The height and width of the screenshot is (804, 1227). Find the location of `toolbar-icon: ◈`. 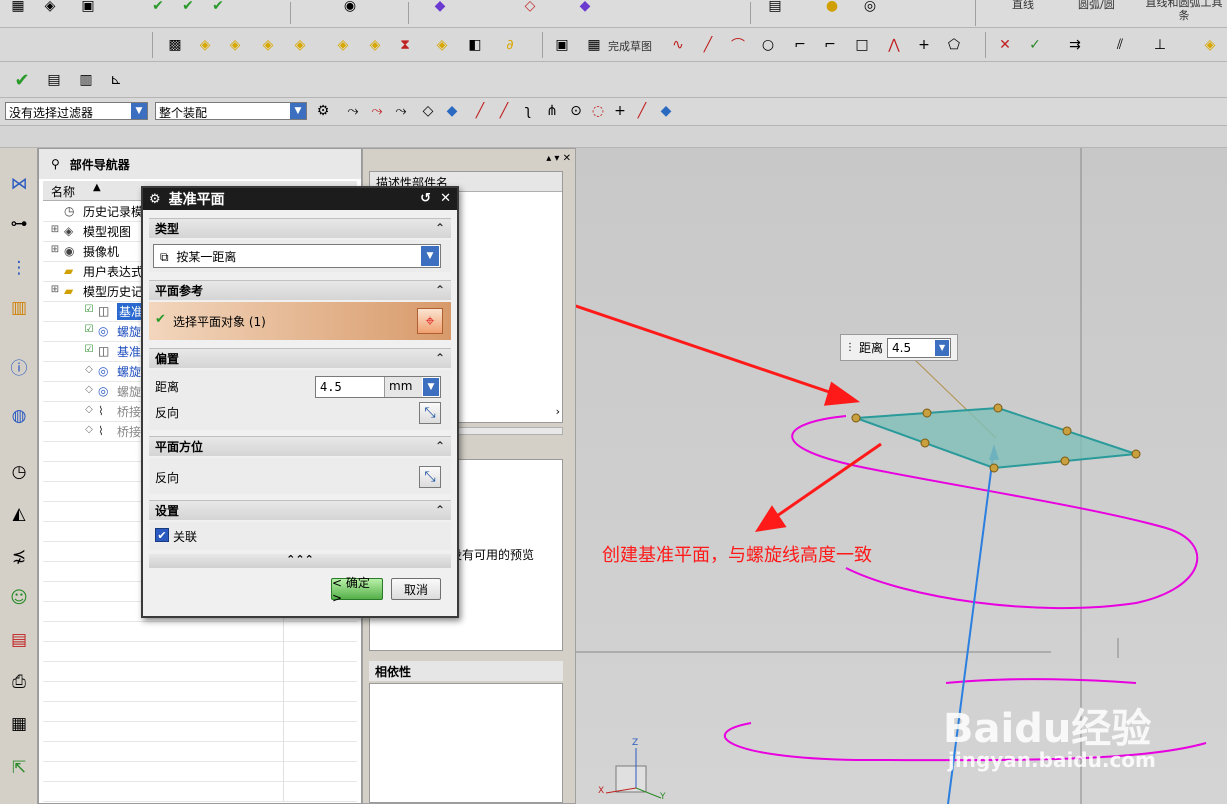

toolbar-icon: ◈ is located at coordinates (50, 8).